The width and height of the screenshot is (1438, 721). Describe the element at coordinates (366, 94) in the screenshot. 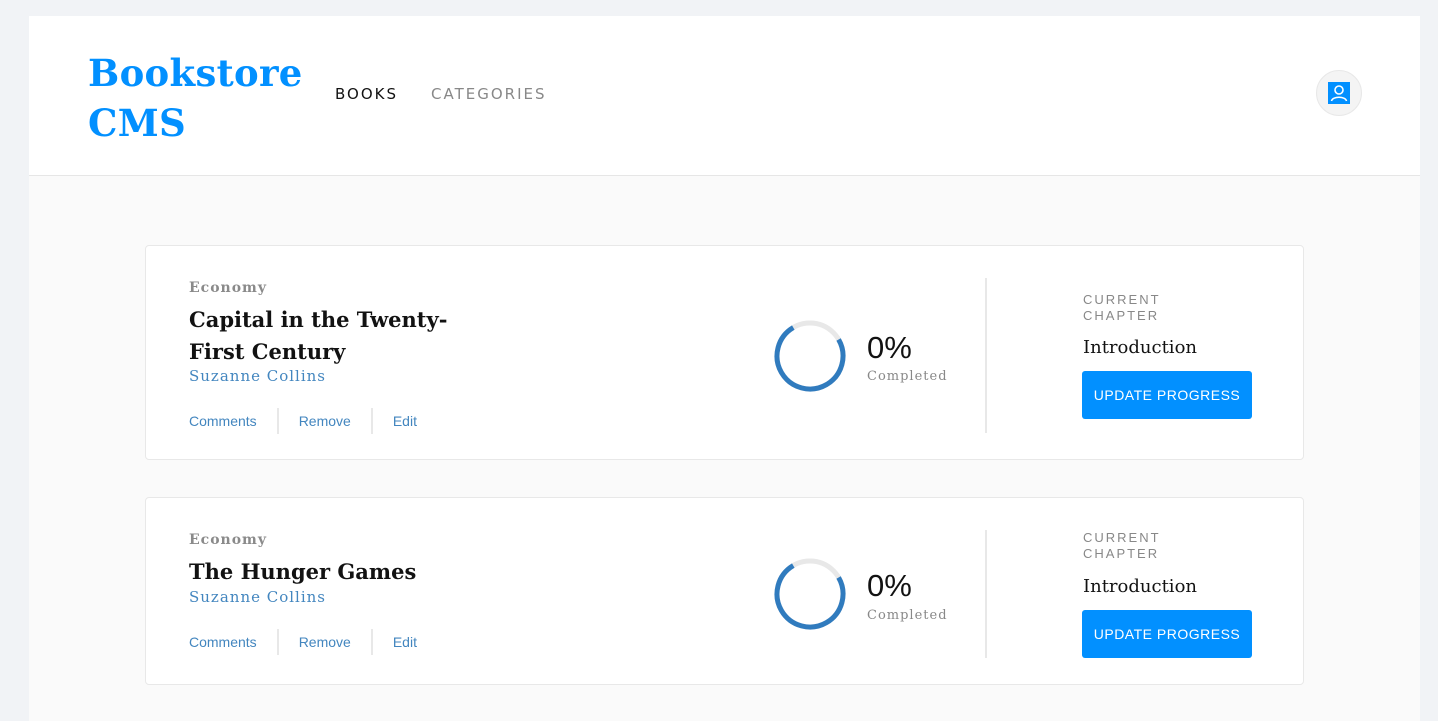

I see `nav-books: BOOKS` at that location.